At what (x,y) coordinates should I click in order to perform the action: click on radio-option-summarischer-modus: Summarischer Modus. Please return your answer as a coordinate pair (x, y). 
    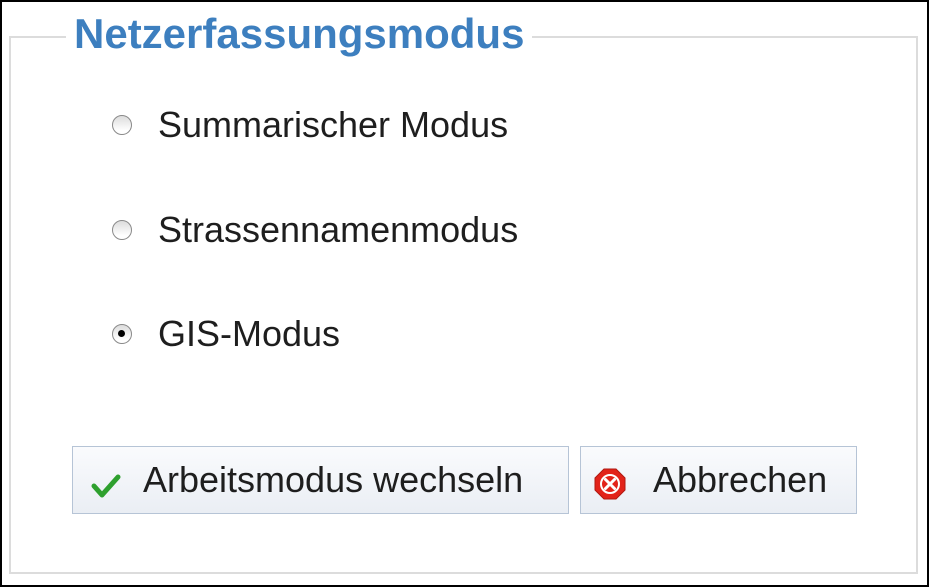
    Looking at the image, I should click on (310, 125).